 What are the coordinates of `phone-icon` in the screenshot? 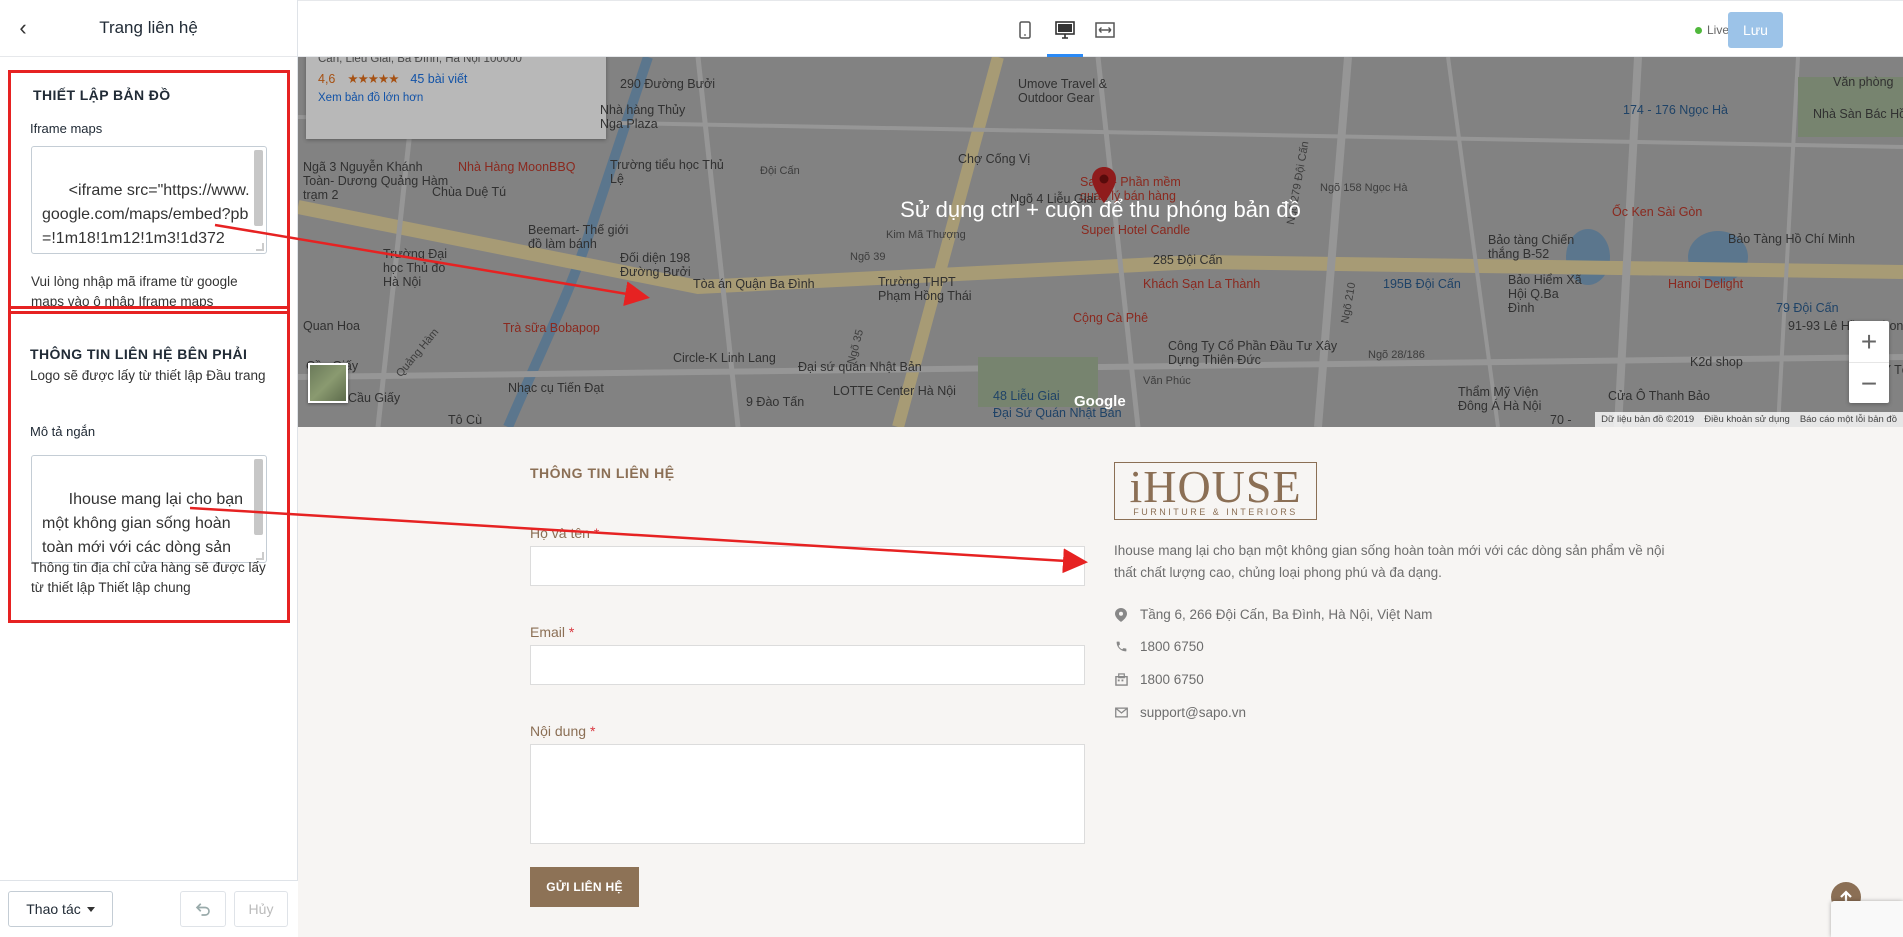 It's located at (1121, 647).